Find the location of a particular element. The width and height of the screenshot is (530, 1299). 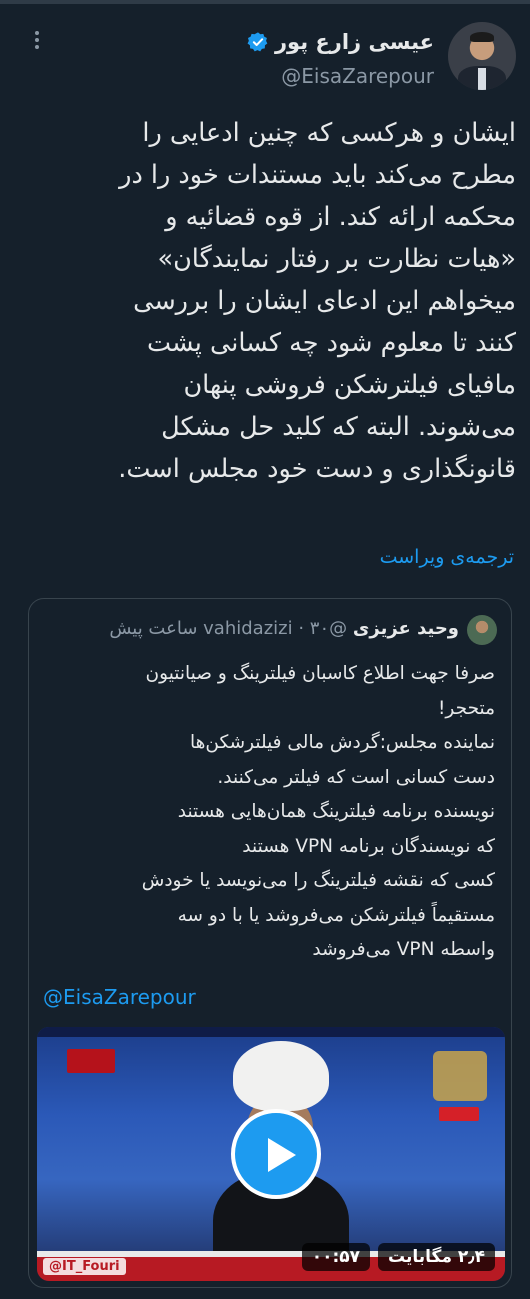

video-stats: ۲٫۴ مگابایت ۰۰:۵۷ is located at coordinates (398, 1257).